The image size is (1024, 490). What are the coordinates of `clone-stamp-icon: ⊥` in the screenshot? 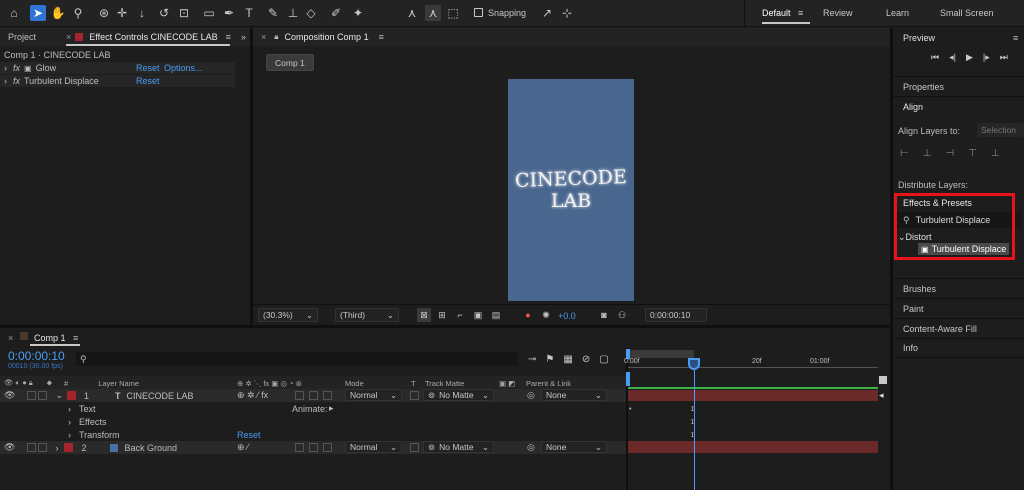 It's located at (293, 13).